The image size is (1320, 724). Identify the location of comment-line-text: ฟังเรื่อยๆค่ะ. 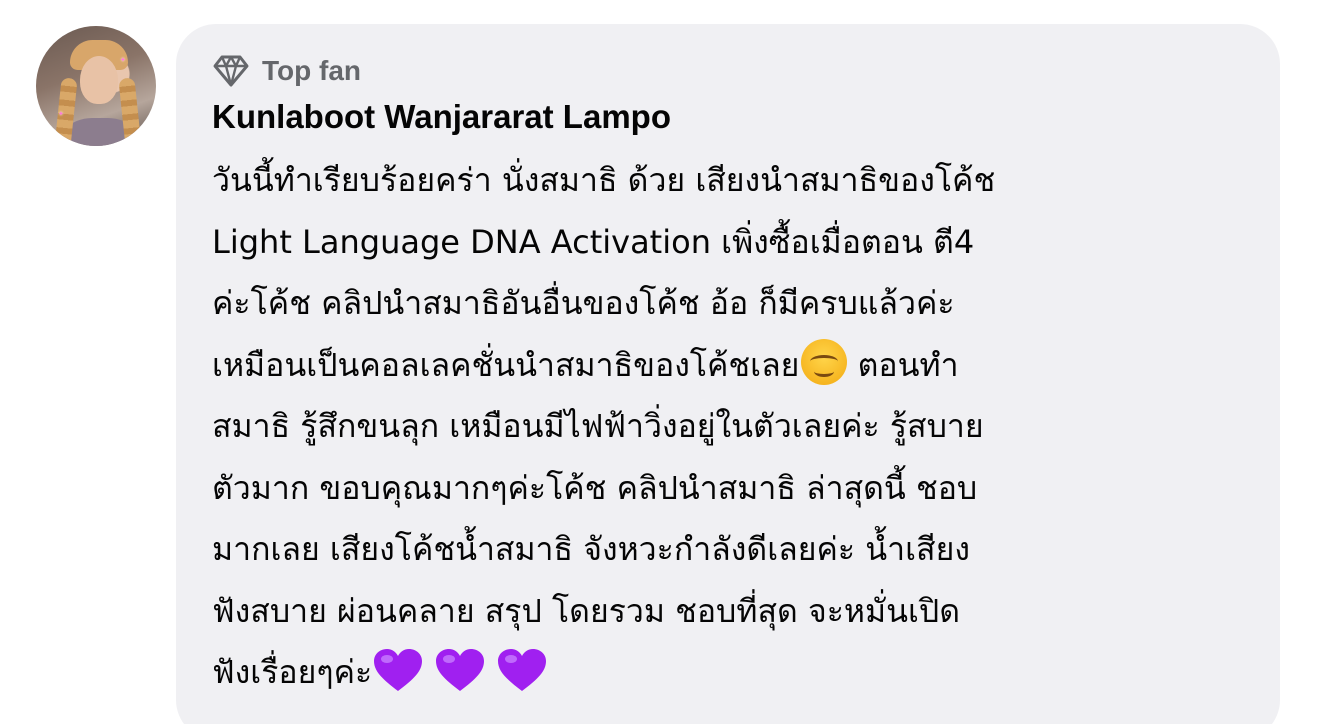
(292, 672).